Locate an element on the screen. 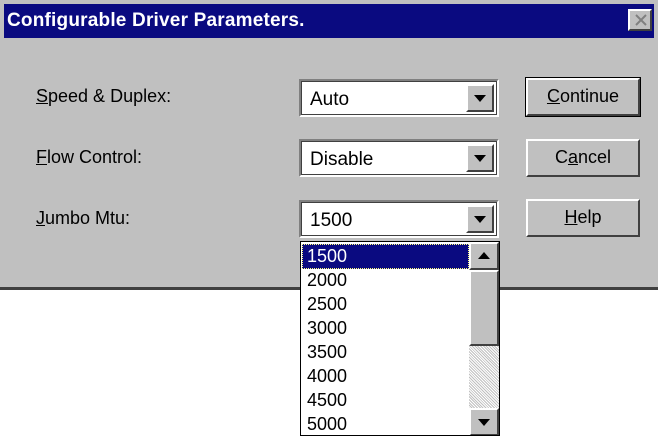 The height and width of the screenshot is (436, 658). close-button is located at coordinates (640, 20).